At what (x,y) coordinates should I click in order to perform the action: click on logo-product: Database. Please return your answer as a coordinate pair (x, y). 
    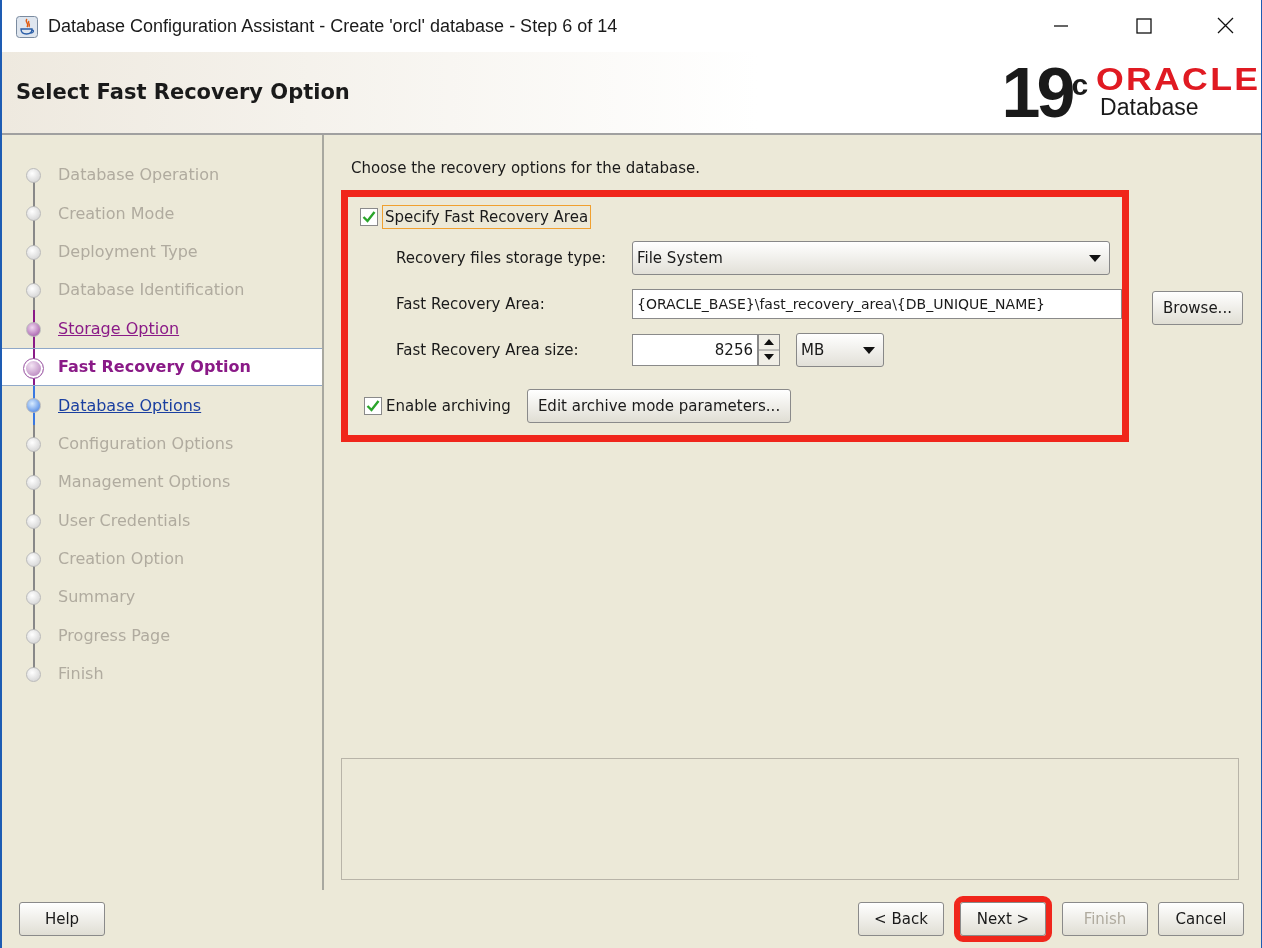
    Looking at the image, I should click on (1150, 108).